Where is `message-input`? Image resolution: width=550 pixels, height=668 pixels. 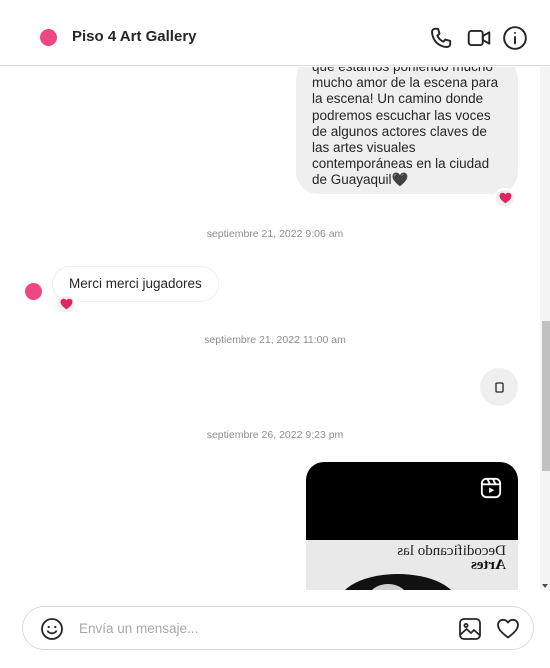
message-input is located at coordinates (264, 628).